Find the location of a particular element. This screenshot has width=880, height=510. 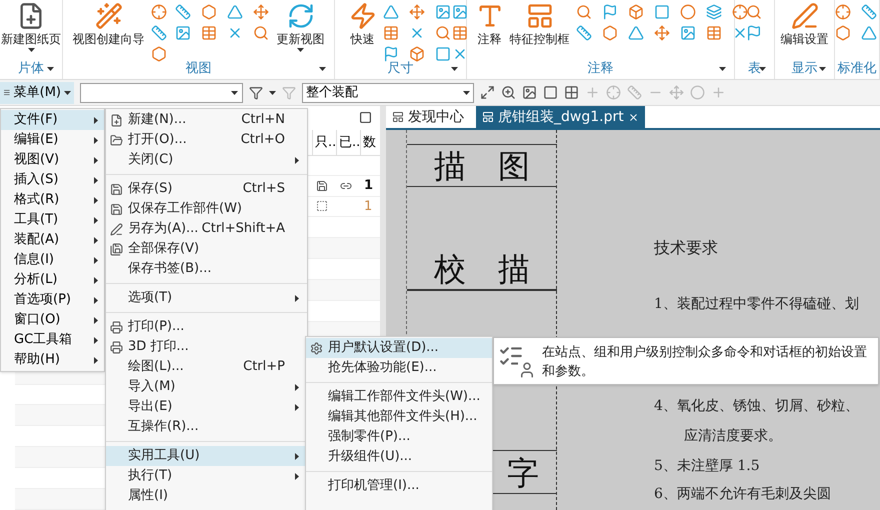

menu-item: 新建(N)... Ctrl+N is located at coordinates (206, 120).